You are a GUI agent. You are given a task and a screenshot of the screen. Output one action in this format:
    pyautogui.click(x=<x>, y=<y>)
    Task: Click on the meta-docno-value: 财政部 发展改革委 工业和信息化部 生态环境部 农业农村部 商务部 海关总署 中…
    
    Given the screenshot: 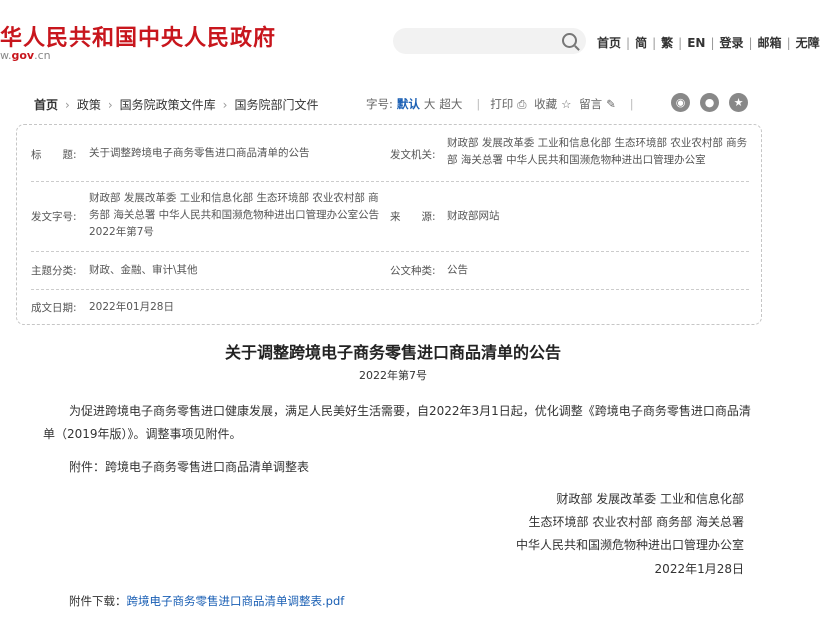 What is the action you would take?
    pyautogui.click(x=234, y=215)
    